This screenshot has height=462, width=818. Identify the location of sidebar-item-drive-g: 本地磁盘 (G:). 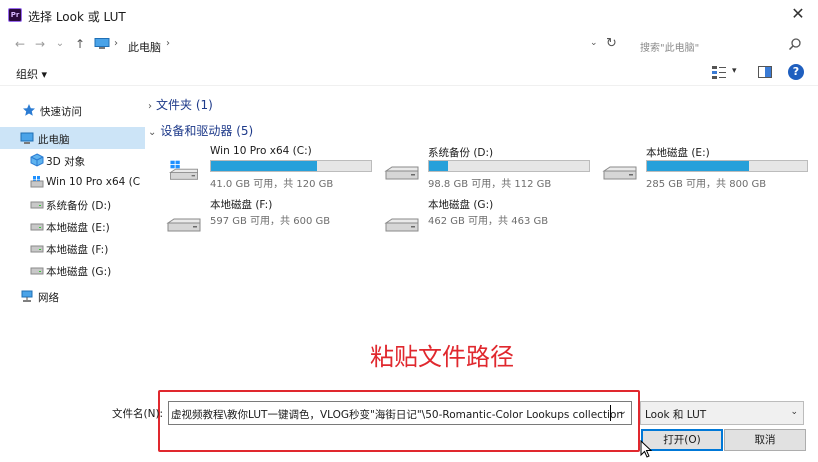
(72, 270).